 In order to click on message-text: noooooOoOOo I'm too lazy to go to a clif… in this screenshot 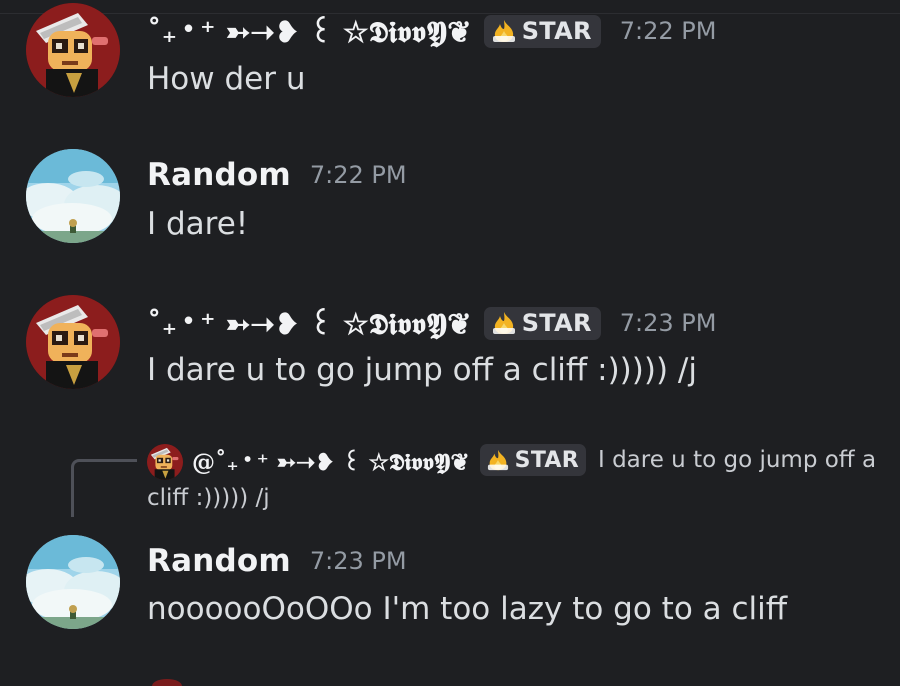, I will do `click(467, 609)`.